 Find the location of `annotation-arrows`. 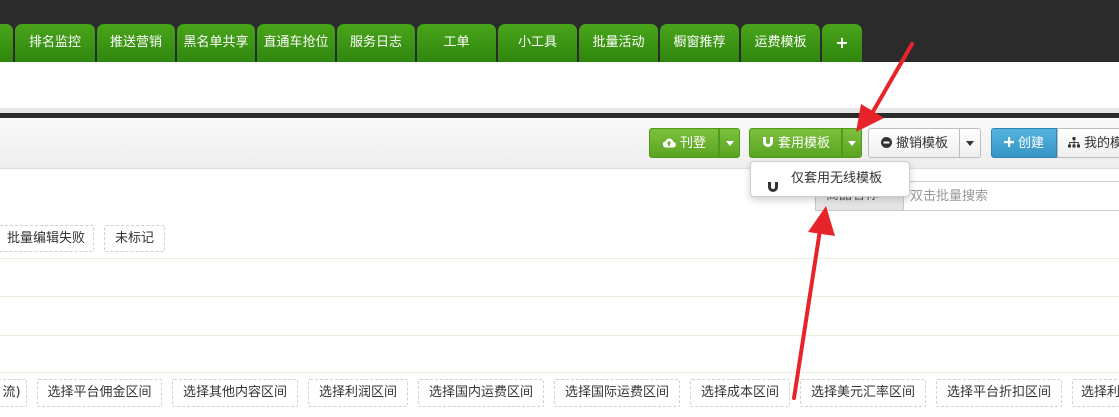

annotation-arrows is located at coordinates (853, 221).